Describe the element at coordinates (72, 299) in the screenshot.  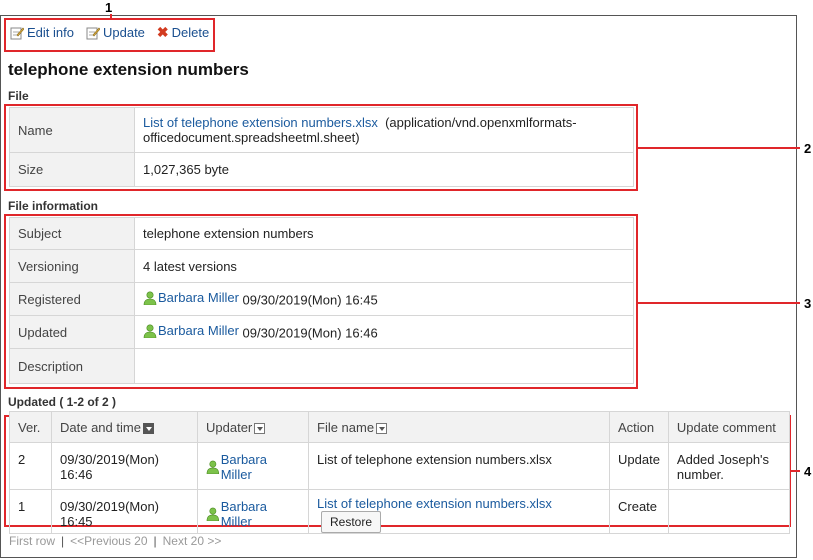
I see `registered-label: Registered` at that location.